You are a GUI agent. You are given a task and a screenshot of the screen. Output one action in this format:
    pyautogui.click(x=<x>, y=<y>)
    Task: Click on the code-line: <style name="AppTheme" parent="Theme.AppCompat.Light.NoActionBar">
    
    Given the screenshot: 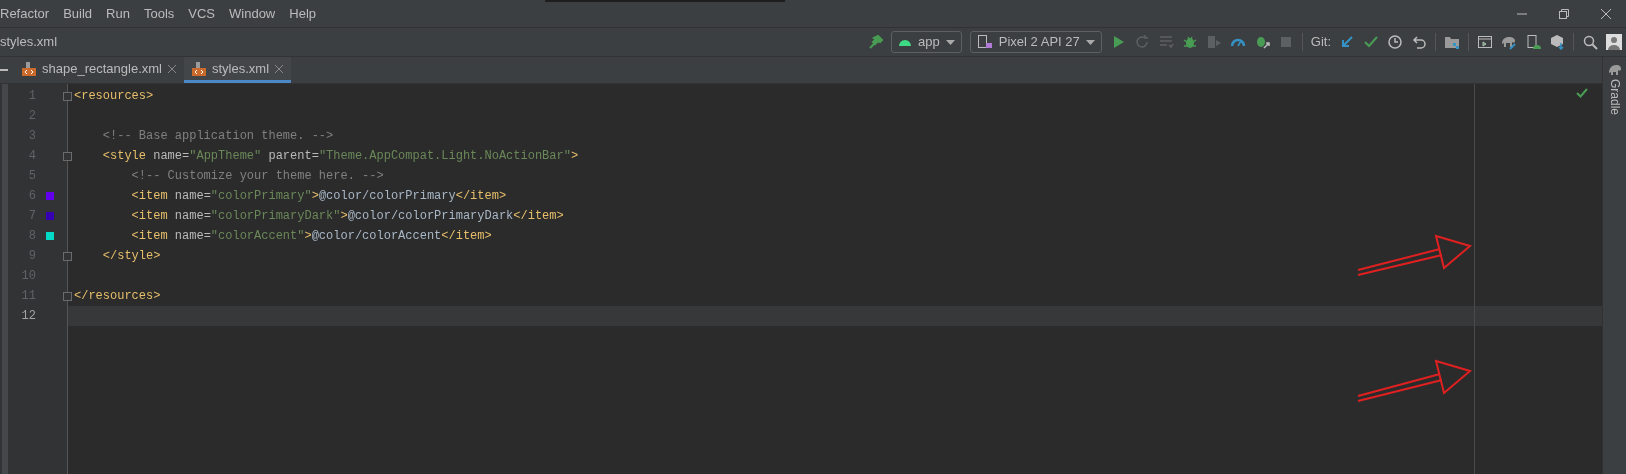 What is the action you would take?
    pyautogui.click(x=340, y=156)
    